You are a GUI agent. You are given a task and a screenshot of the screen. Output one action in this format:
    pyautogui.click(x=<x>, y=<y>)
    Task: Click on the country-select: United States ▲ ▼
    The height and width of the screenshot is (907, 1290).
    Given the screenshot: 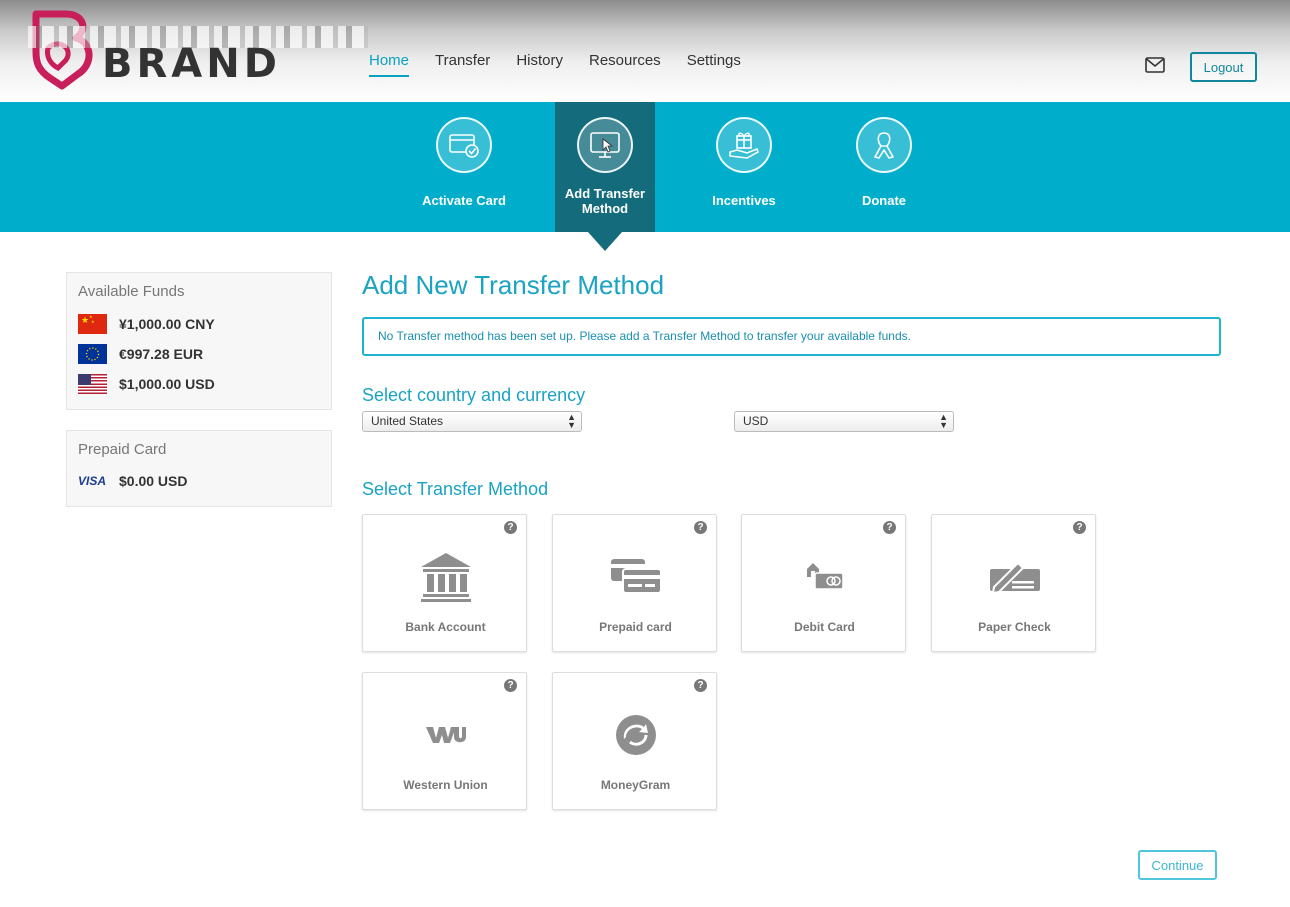 What is the action you would take?
    pyautogui.click(x=472, y=421)
    